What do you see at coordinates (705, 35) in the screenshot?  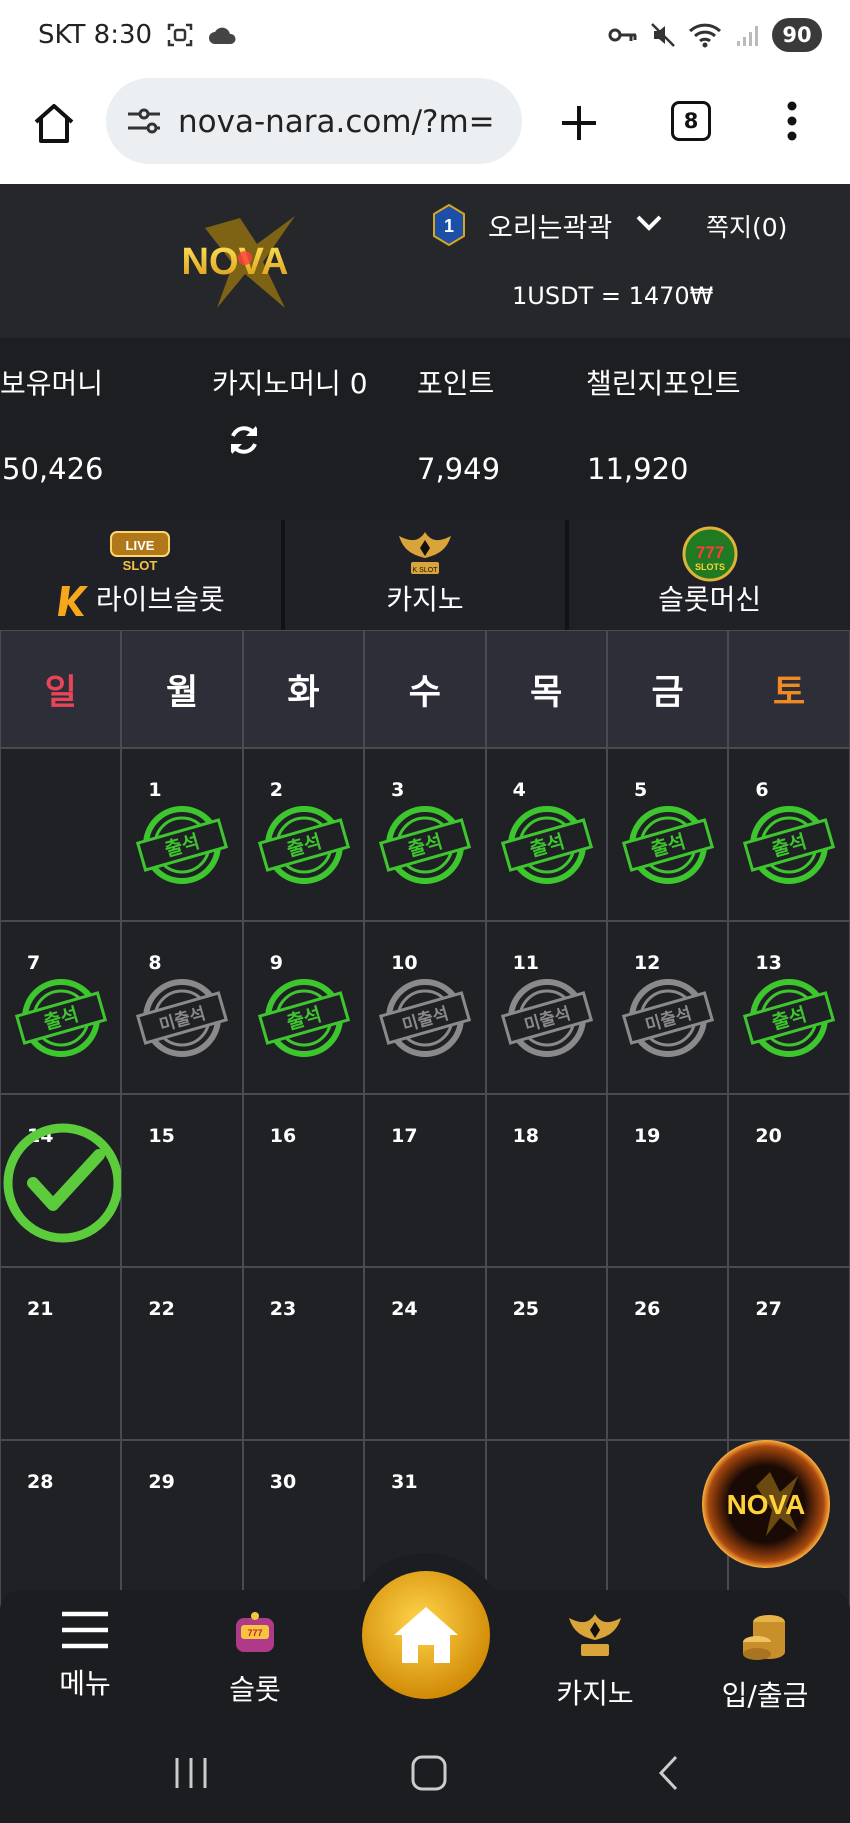 I see `wifi-icon` at bounding box center [705, 35].